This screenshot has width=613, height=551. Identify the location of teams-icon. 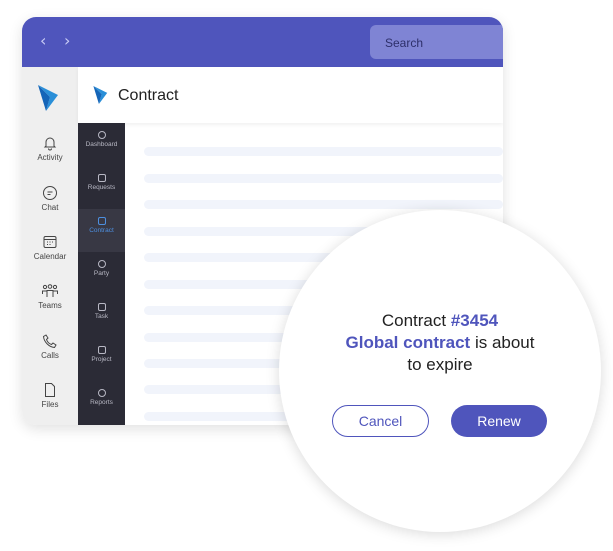
(50, 290).